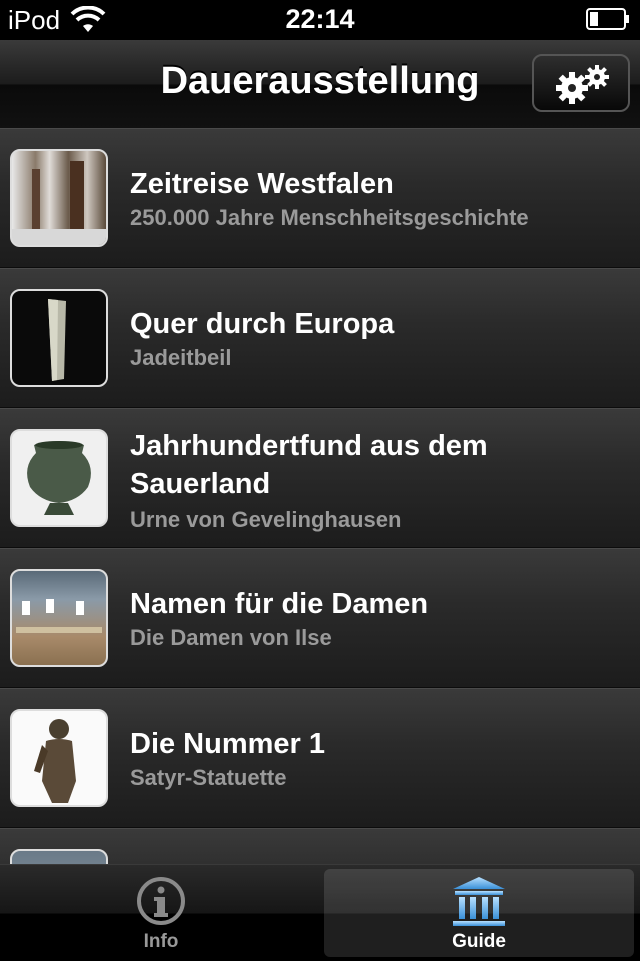  I want to click on tab-label: Guide, so click(479, 941).